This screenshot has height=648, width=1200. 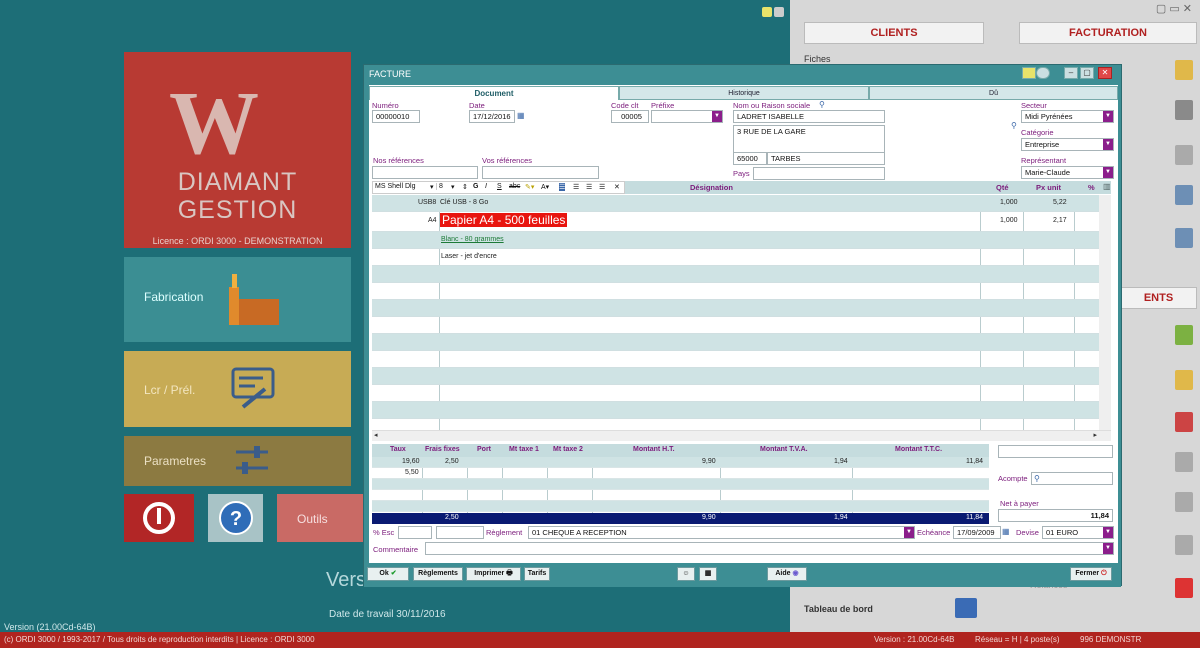 What do you see at coordinates (1184, 110) in the screenshot?
I see `contact-icon` at bounding box center [1184, 110].